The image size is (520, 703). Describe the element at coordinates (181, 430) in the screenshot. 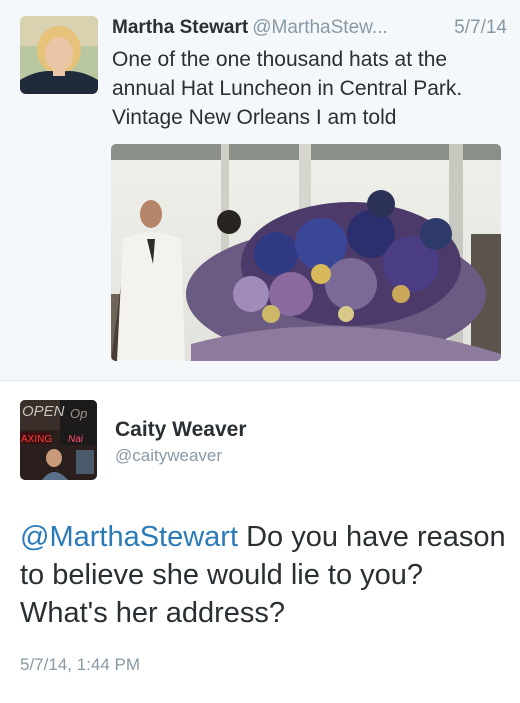

I see `author-name-caity: Caity Weaver` at that location.